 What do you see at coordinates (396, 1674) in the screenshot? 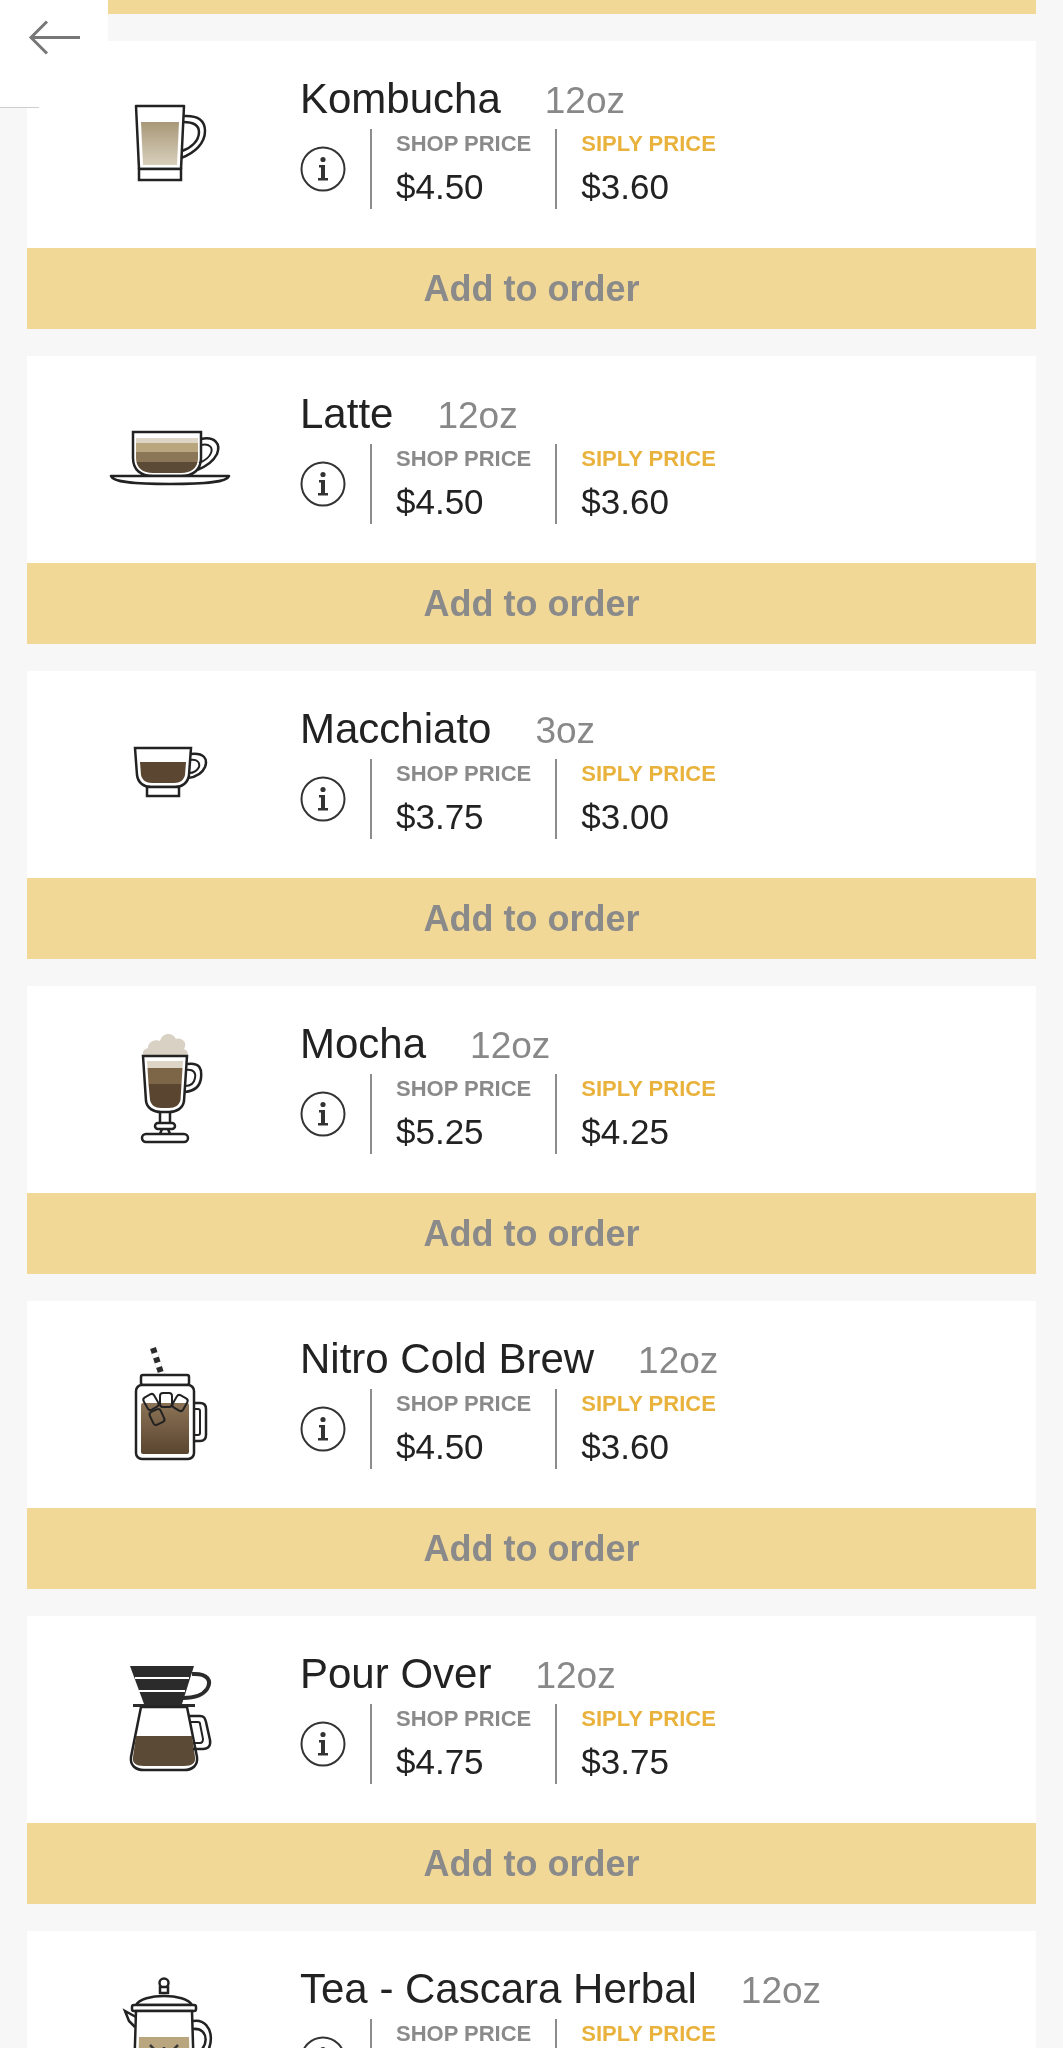
I see `drink-name: Pour Over` at bounding box center [396, 1674].